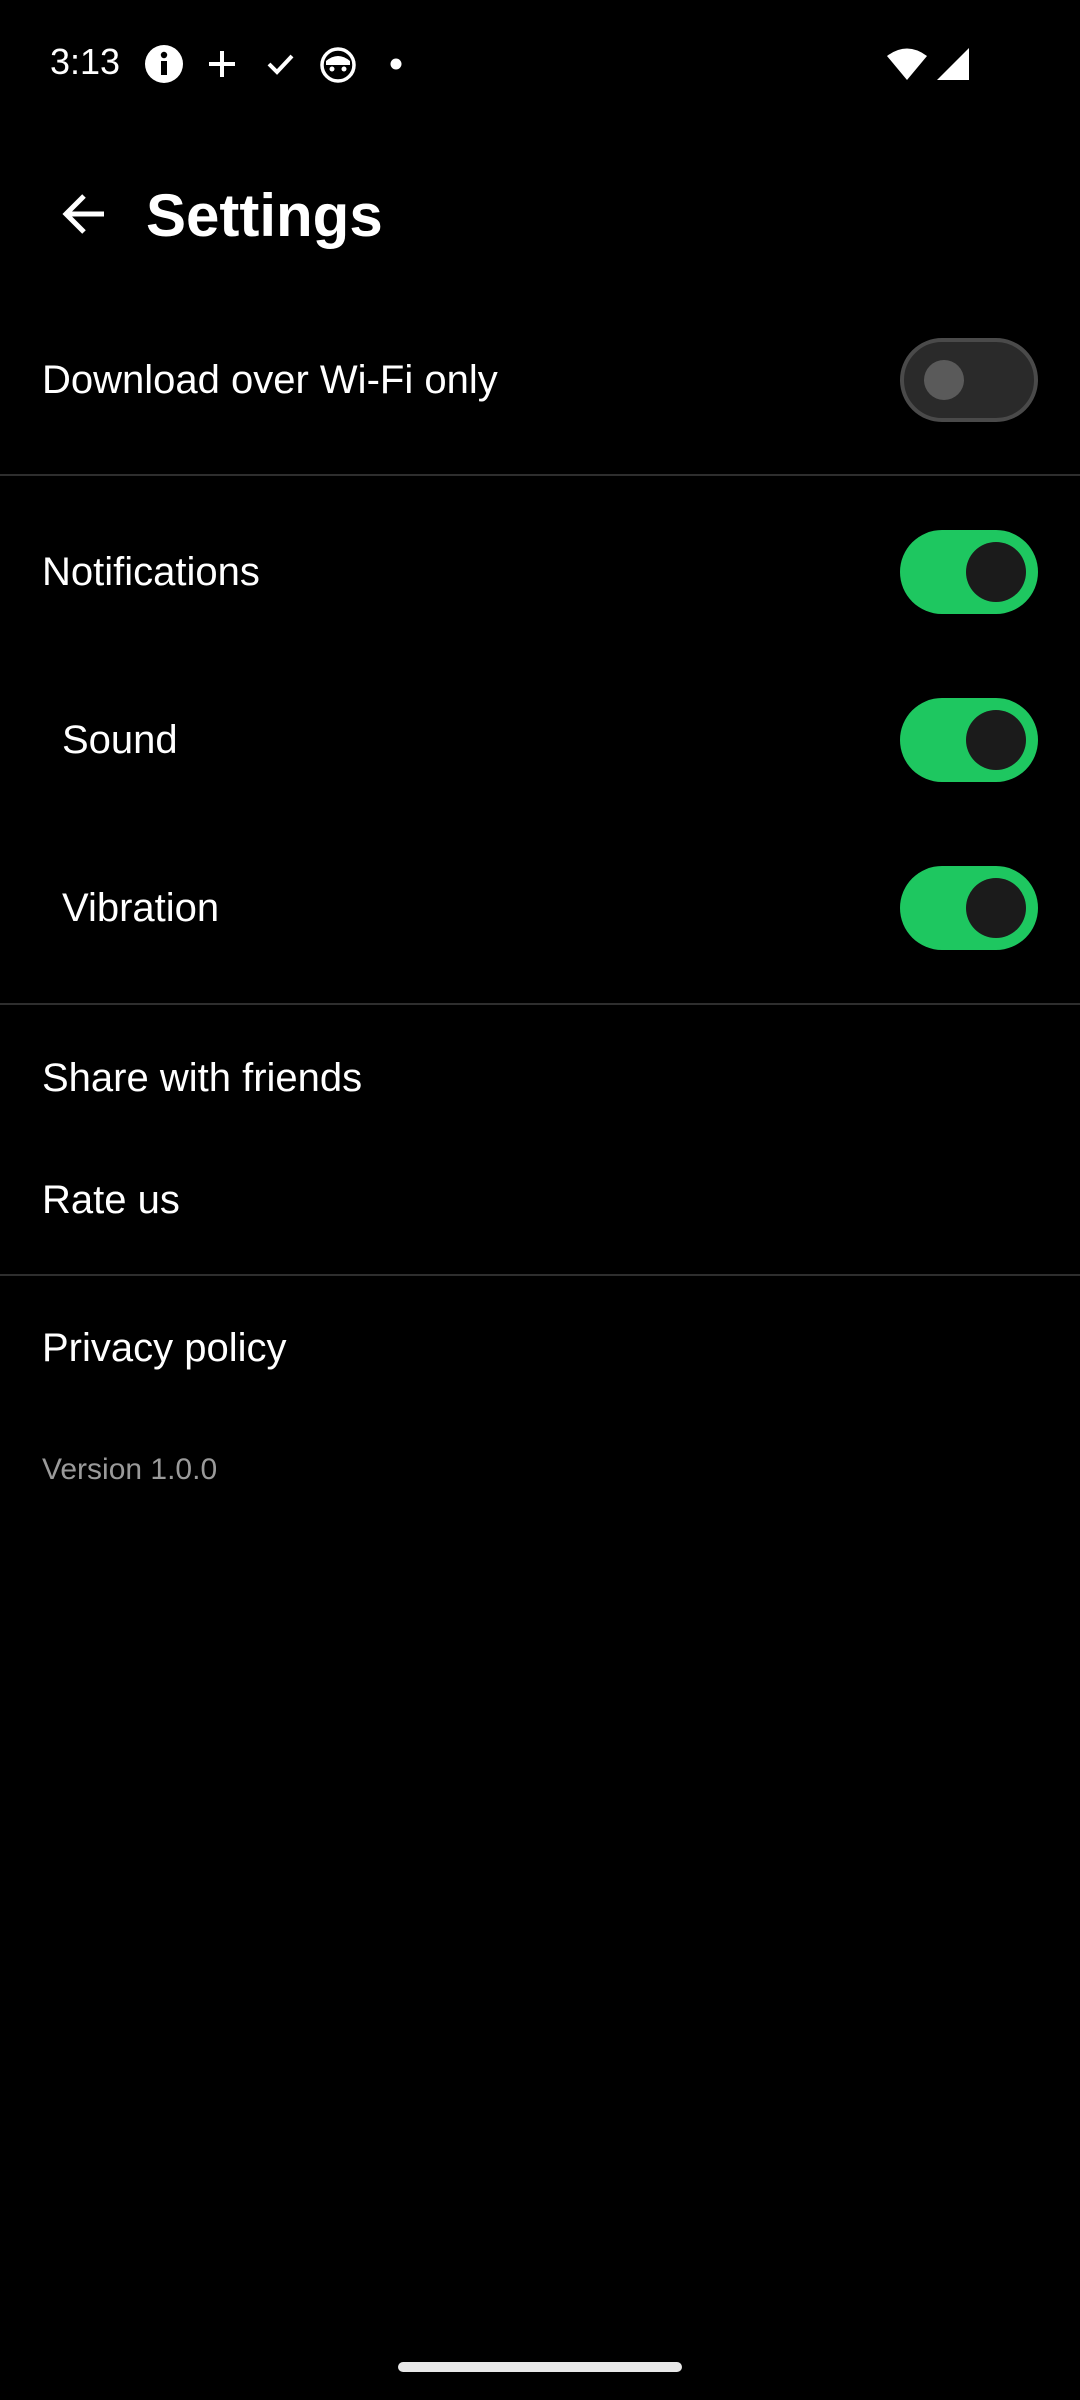 Image resolution: width=1080 pixels, height=2400 pixels. I want to click on sound-toggle, so click(969, 740).